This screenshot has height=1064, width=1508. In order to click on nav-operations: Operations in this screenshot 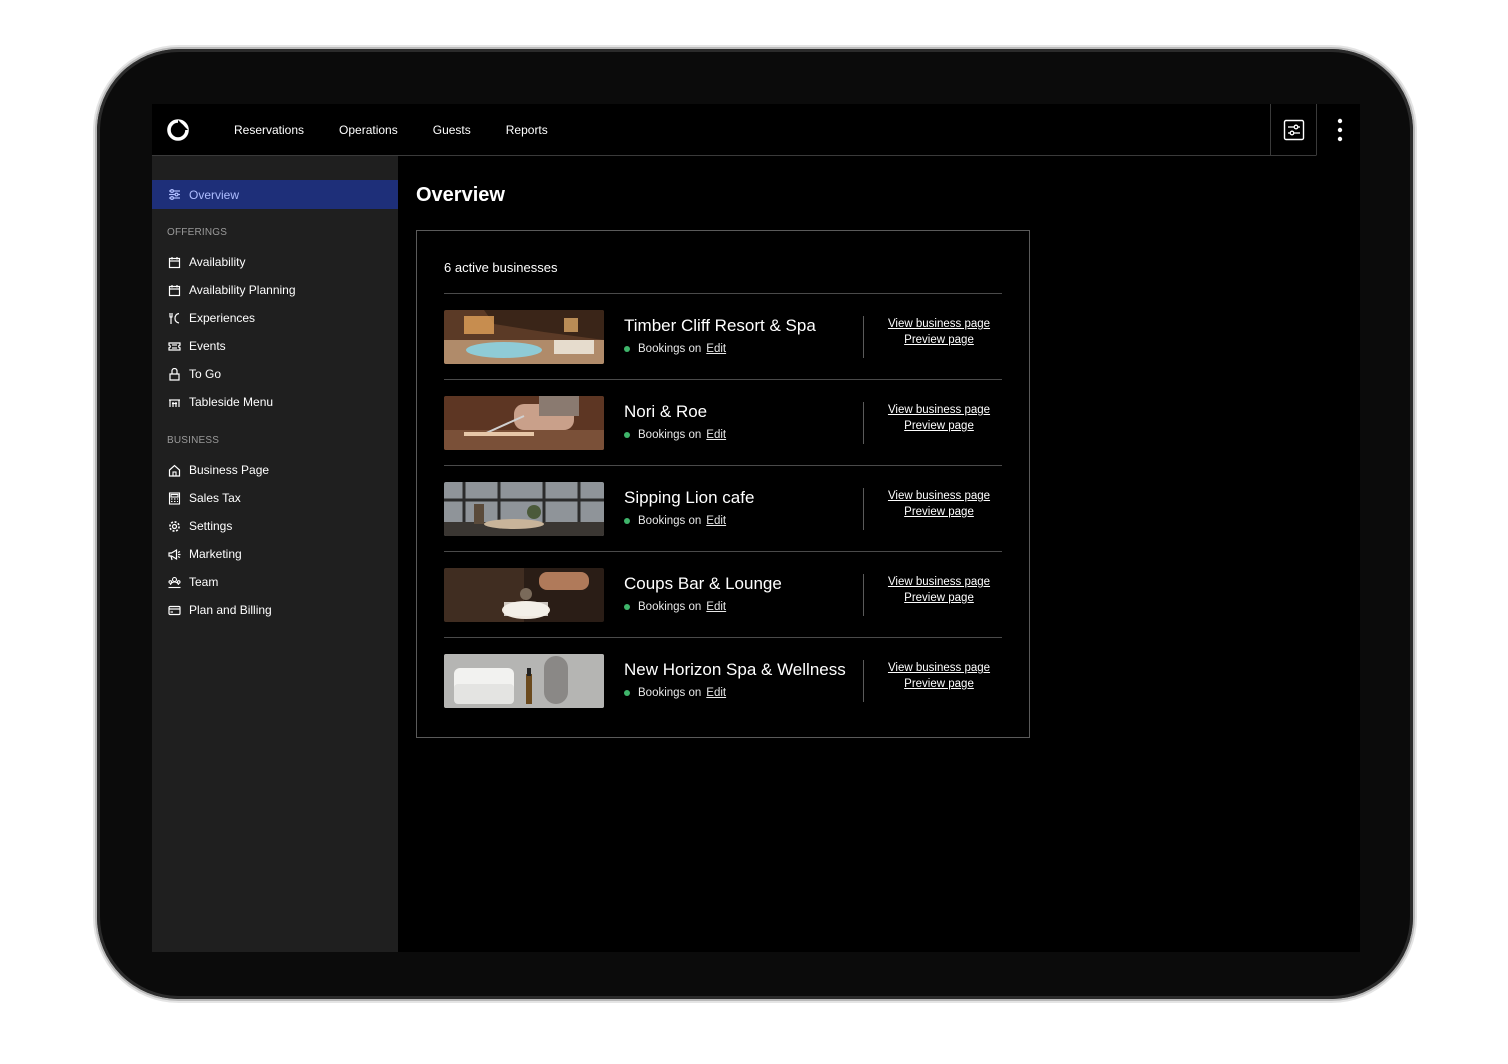, I will do `click(368, 130)`.